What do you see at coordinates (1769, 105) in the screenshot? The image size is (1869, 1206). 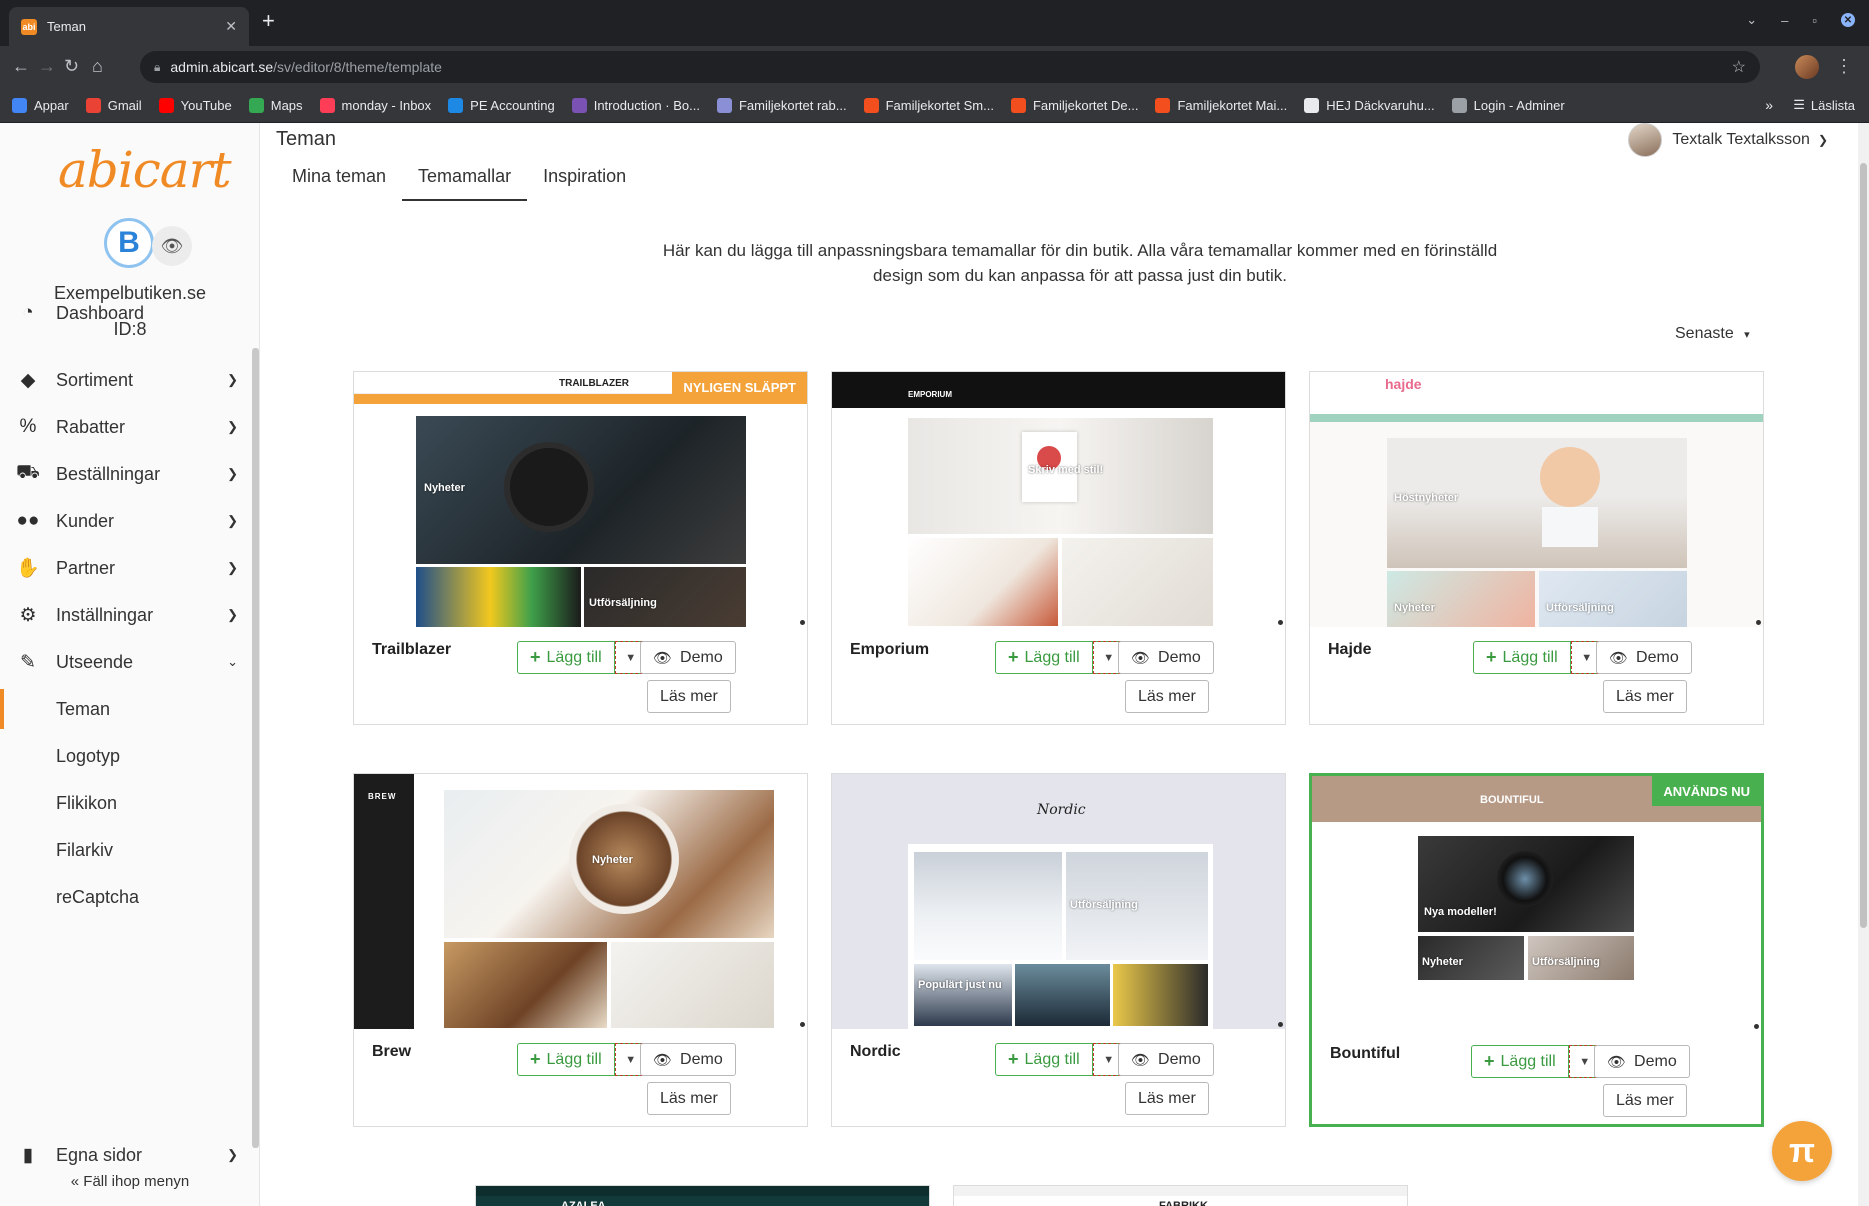 I see `bookmarks-more-icon: »` at bounding box center [1769, 105].